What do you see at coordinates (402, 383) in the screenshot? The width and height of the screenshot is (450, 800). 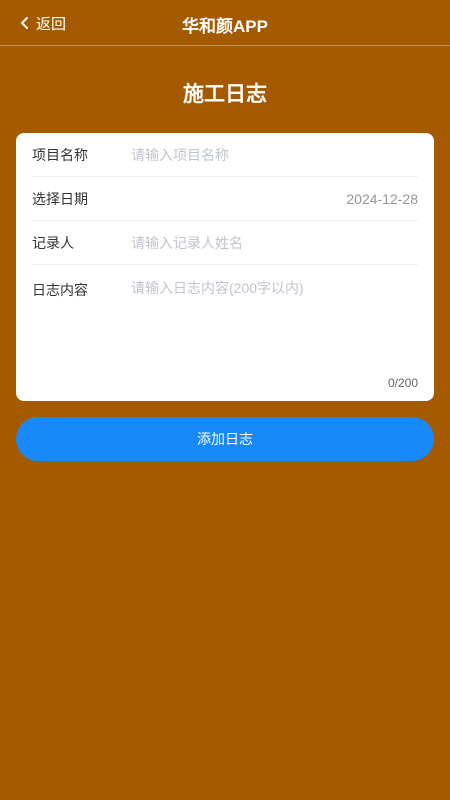 I see `char-counter: 0/200` at bounding box center [402, 383].